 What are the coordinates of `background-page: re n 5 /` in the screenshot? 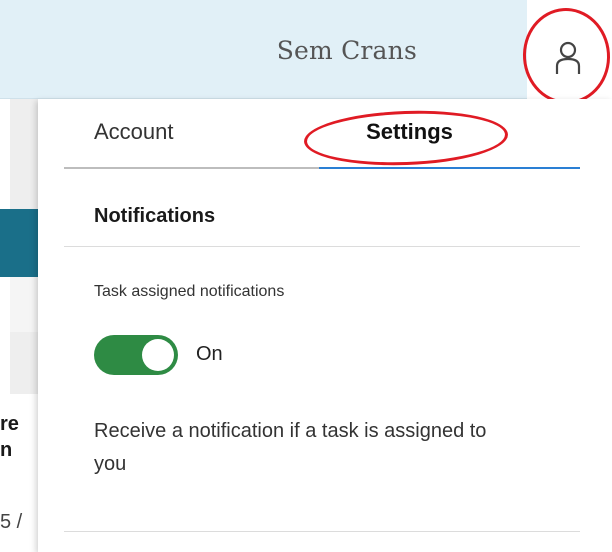 It's located at (19, 325).